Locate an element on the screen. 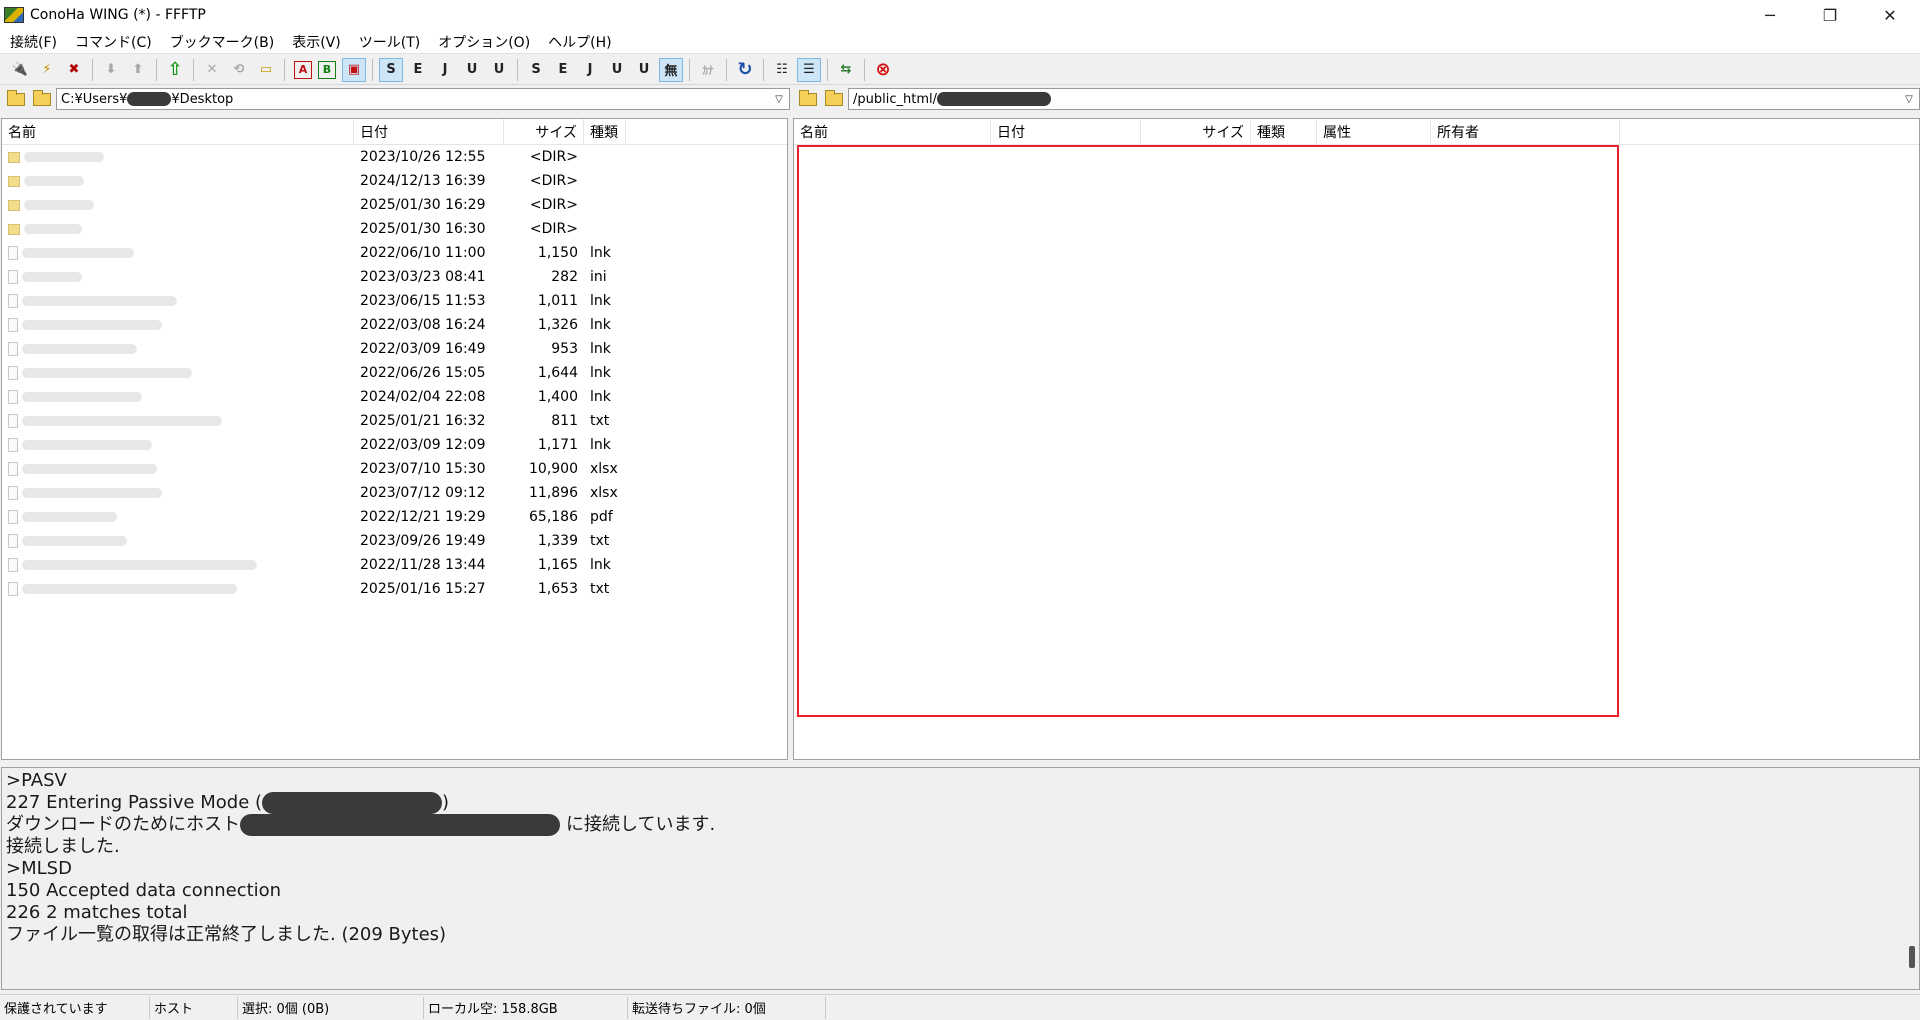 The height and width of the screenshot is (1020, 1920). stop-icon: ⊗ is located at coordinates (883, 70).